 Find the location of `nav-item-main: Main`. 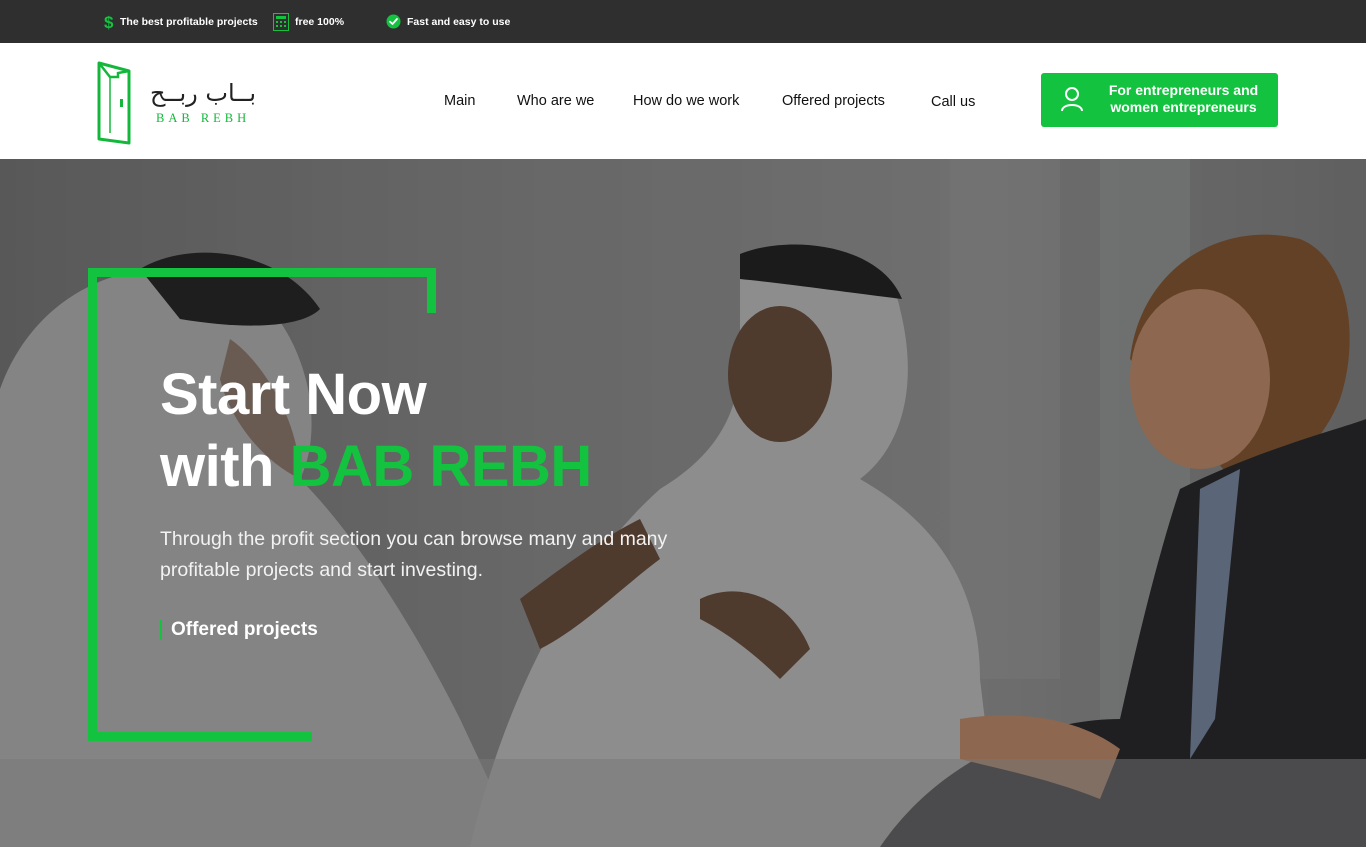

nav-item-main: Main is located at coordinates (459, 101).